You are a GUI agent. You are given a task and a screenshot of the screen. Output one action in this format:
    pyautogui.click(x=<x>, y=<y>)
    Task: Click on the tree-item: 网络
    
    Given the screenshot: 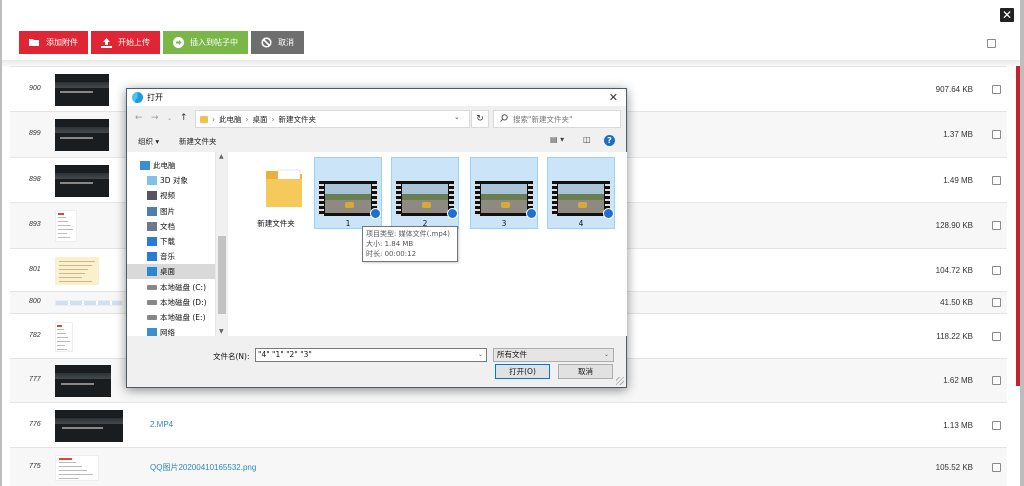 What is the action you would take?
    pyautogui.click(x=171, y=330)
    